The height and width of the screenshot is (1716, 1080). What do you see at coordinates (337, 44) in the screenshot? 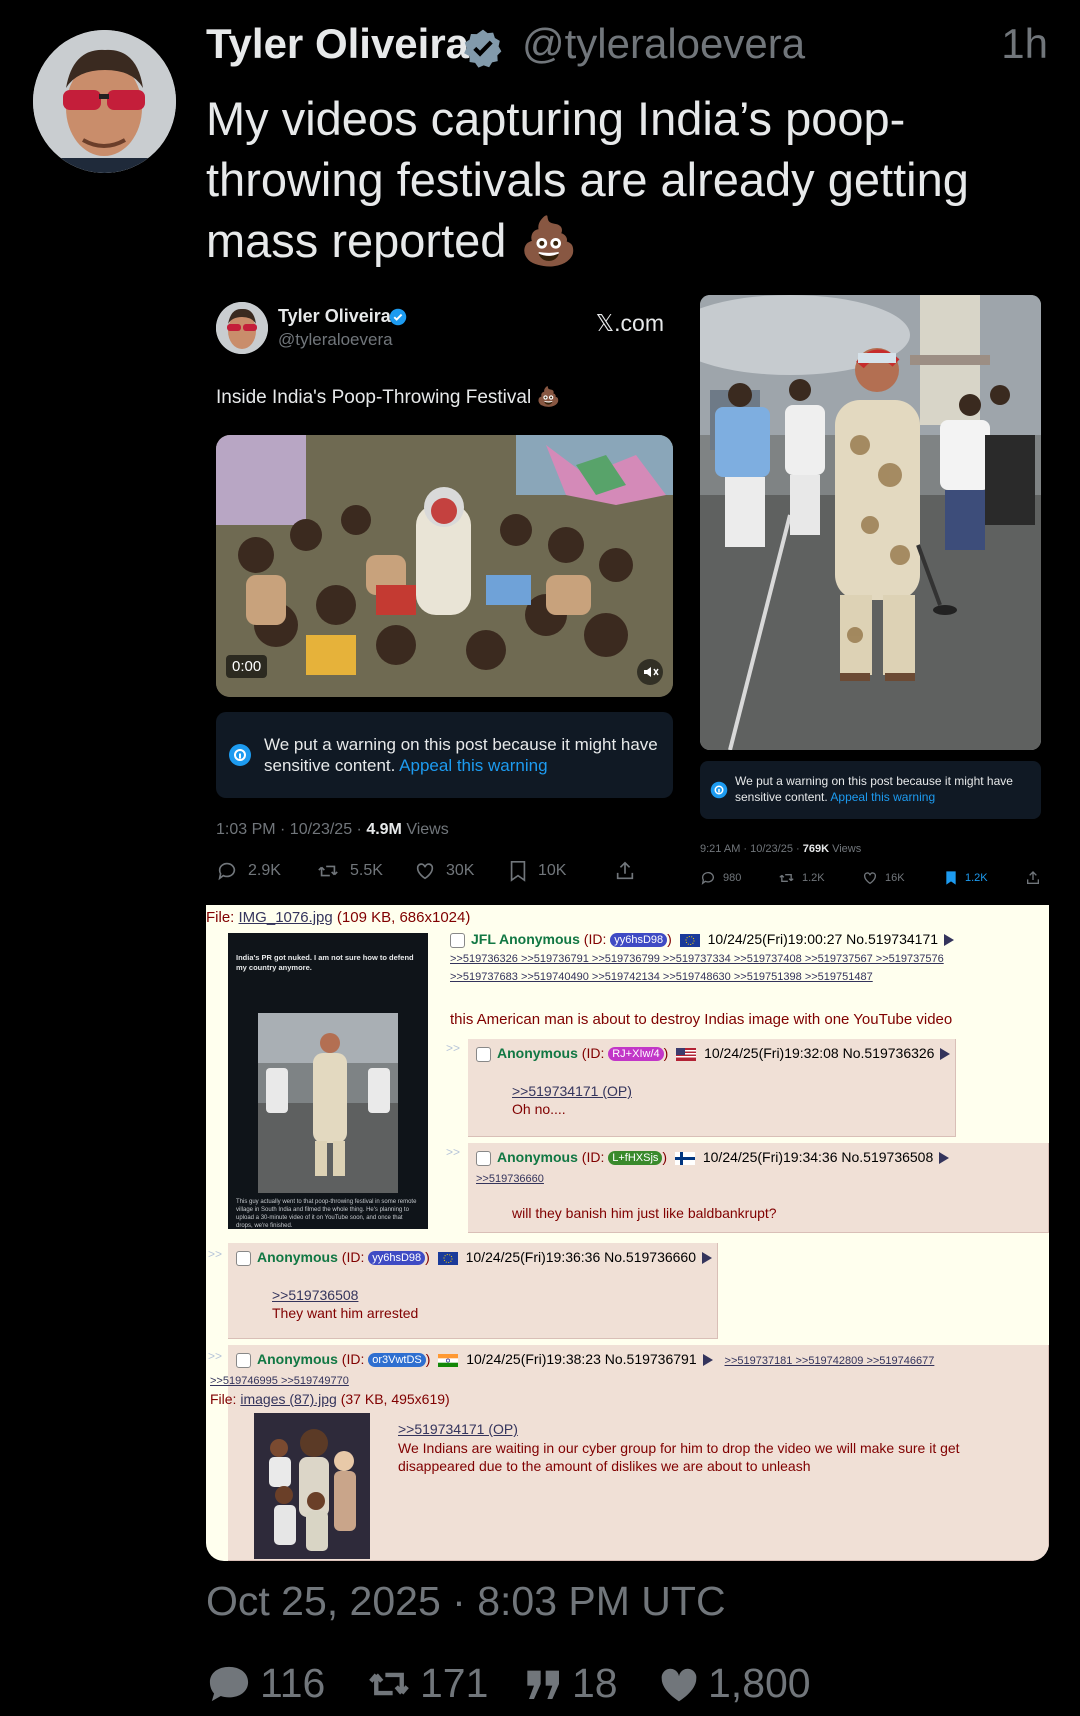
I see `author-name: Tyler Oliveira` at bounding box center [337, 44].